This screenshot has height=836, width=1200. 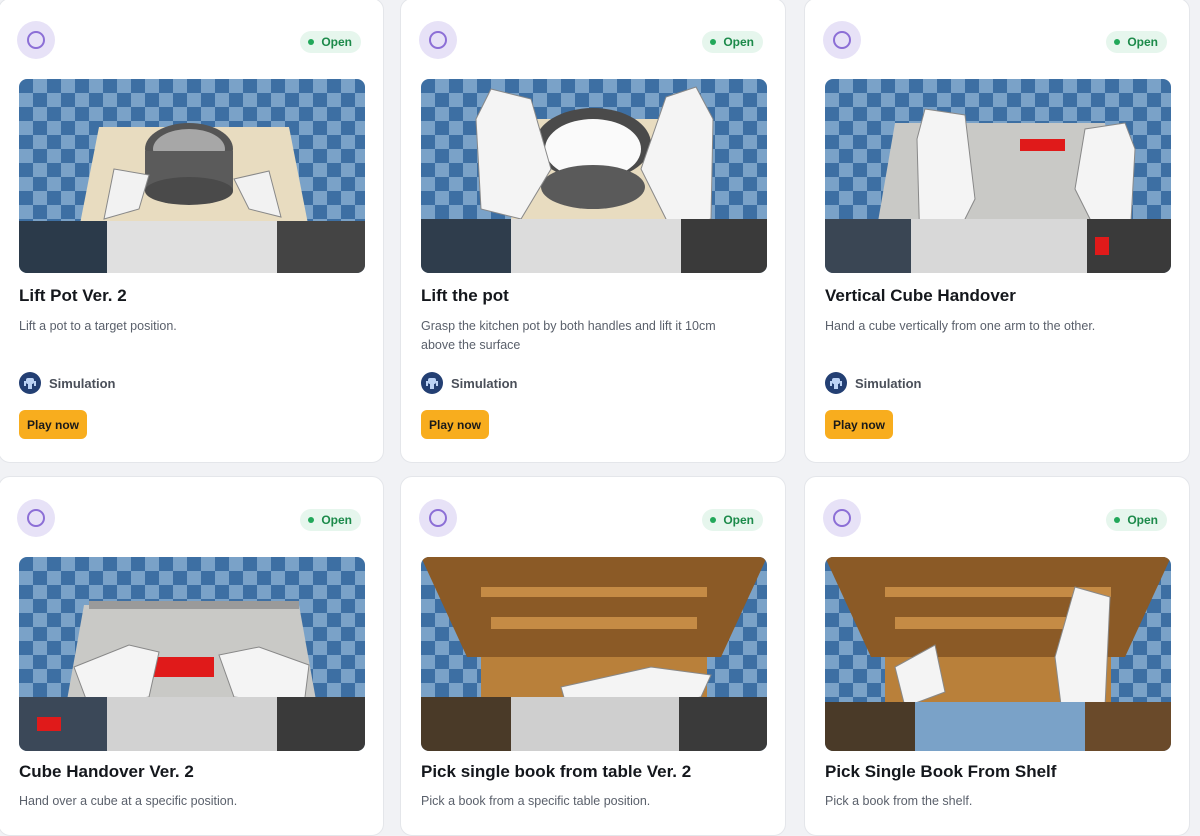 I want to click on task-description: Hand over a cube at a specific position., so click(x=128, y=801).